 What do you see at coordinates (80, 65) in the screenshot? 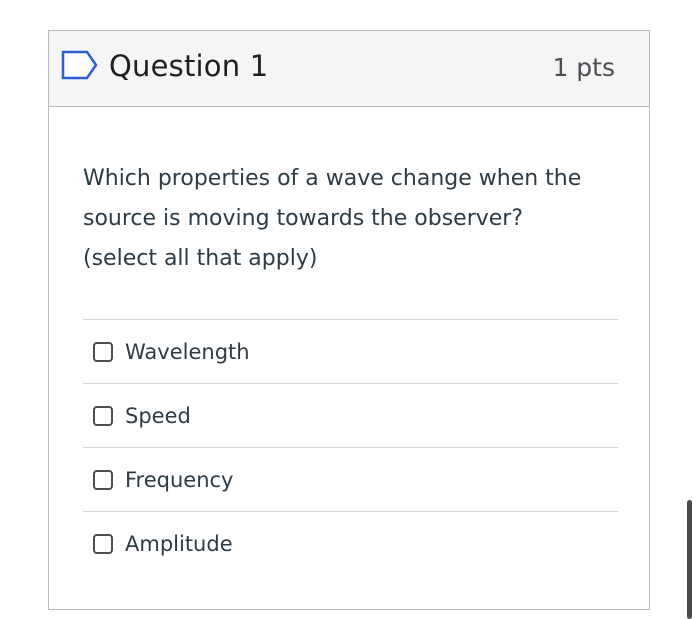
I see `flag-question-icon` at bounding box center [80, 65].